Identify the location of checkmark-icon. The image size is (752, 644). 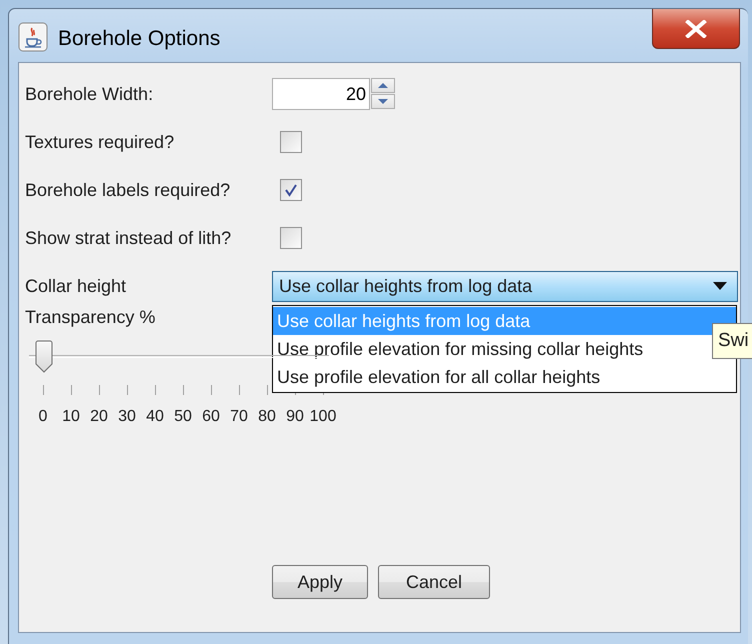
(291, 190).